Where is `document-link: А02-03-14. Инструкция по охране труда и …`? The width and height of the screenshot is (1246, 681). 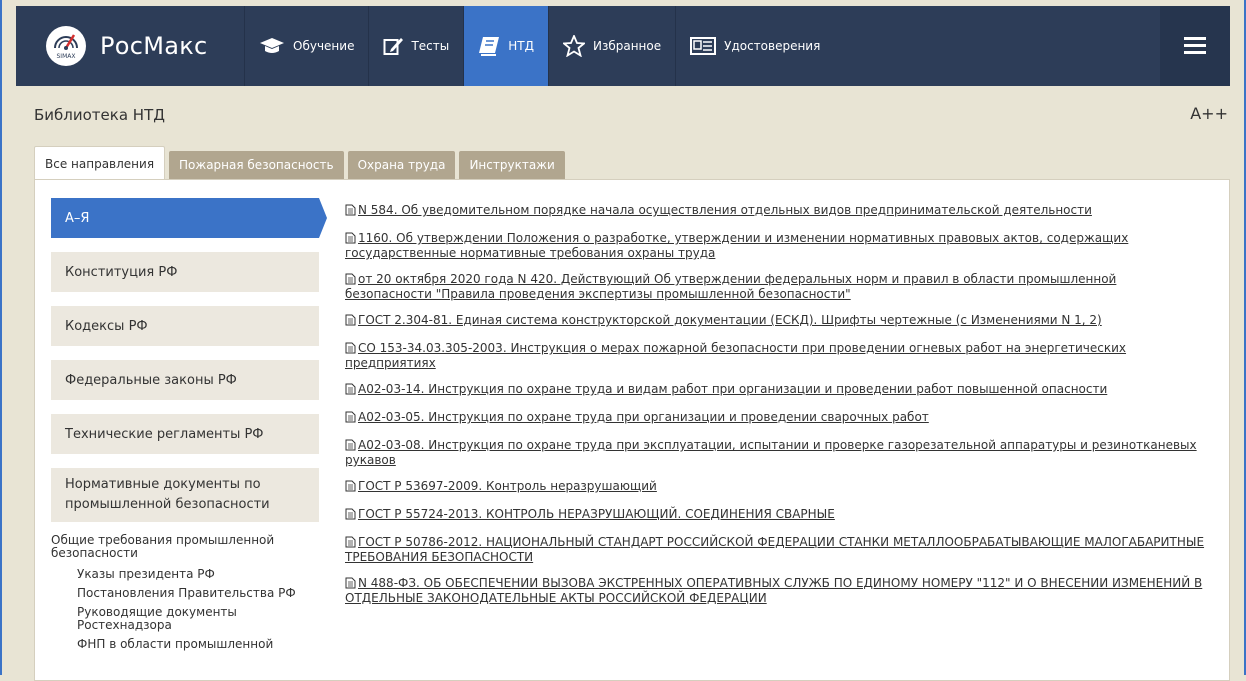
document-link: А02-03-14. Инструкция по охране труда и … is located at coordinates (775, 390).